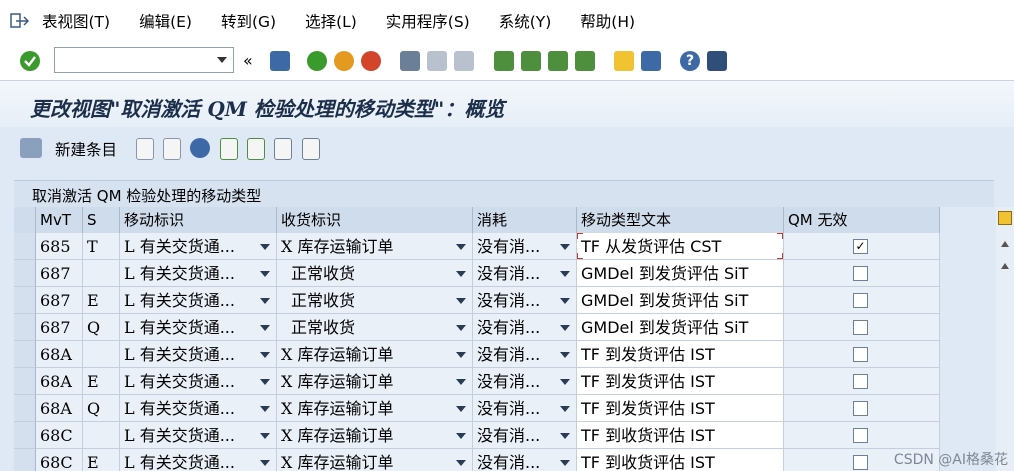 The image size is (1014, 471). I want to click on shortcut-icon, so click(651, 61).